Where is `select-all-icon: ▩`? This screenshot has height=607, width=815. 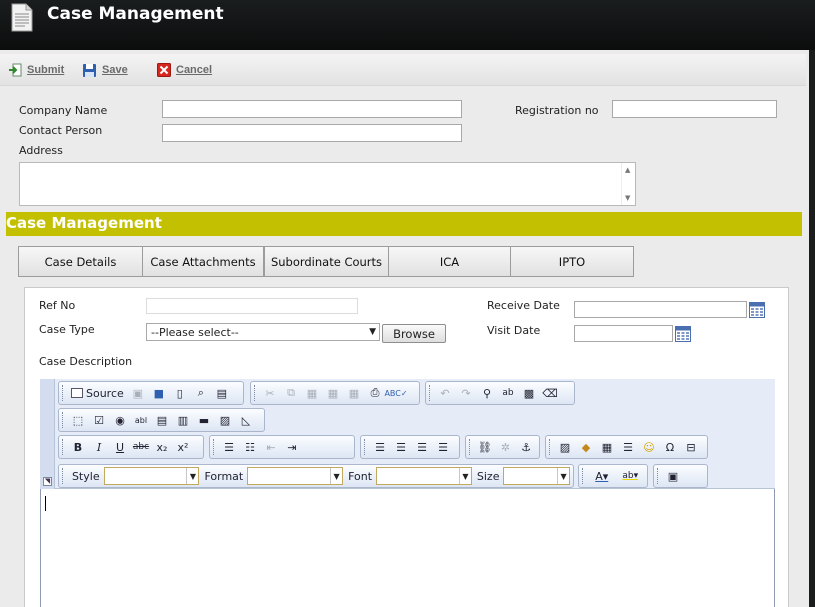
select-all-icon: ▩ is located at coordinates (529, 393).